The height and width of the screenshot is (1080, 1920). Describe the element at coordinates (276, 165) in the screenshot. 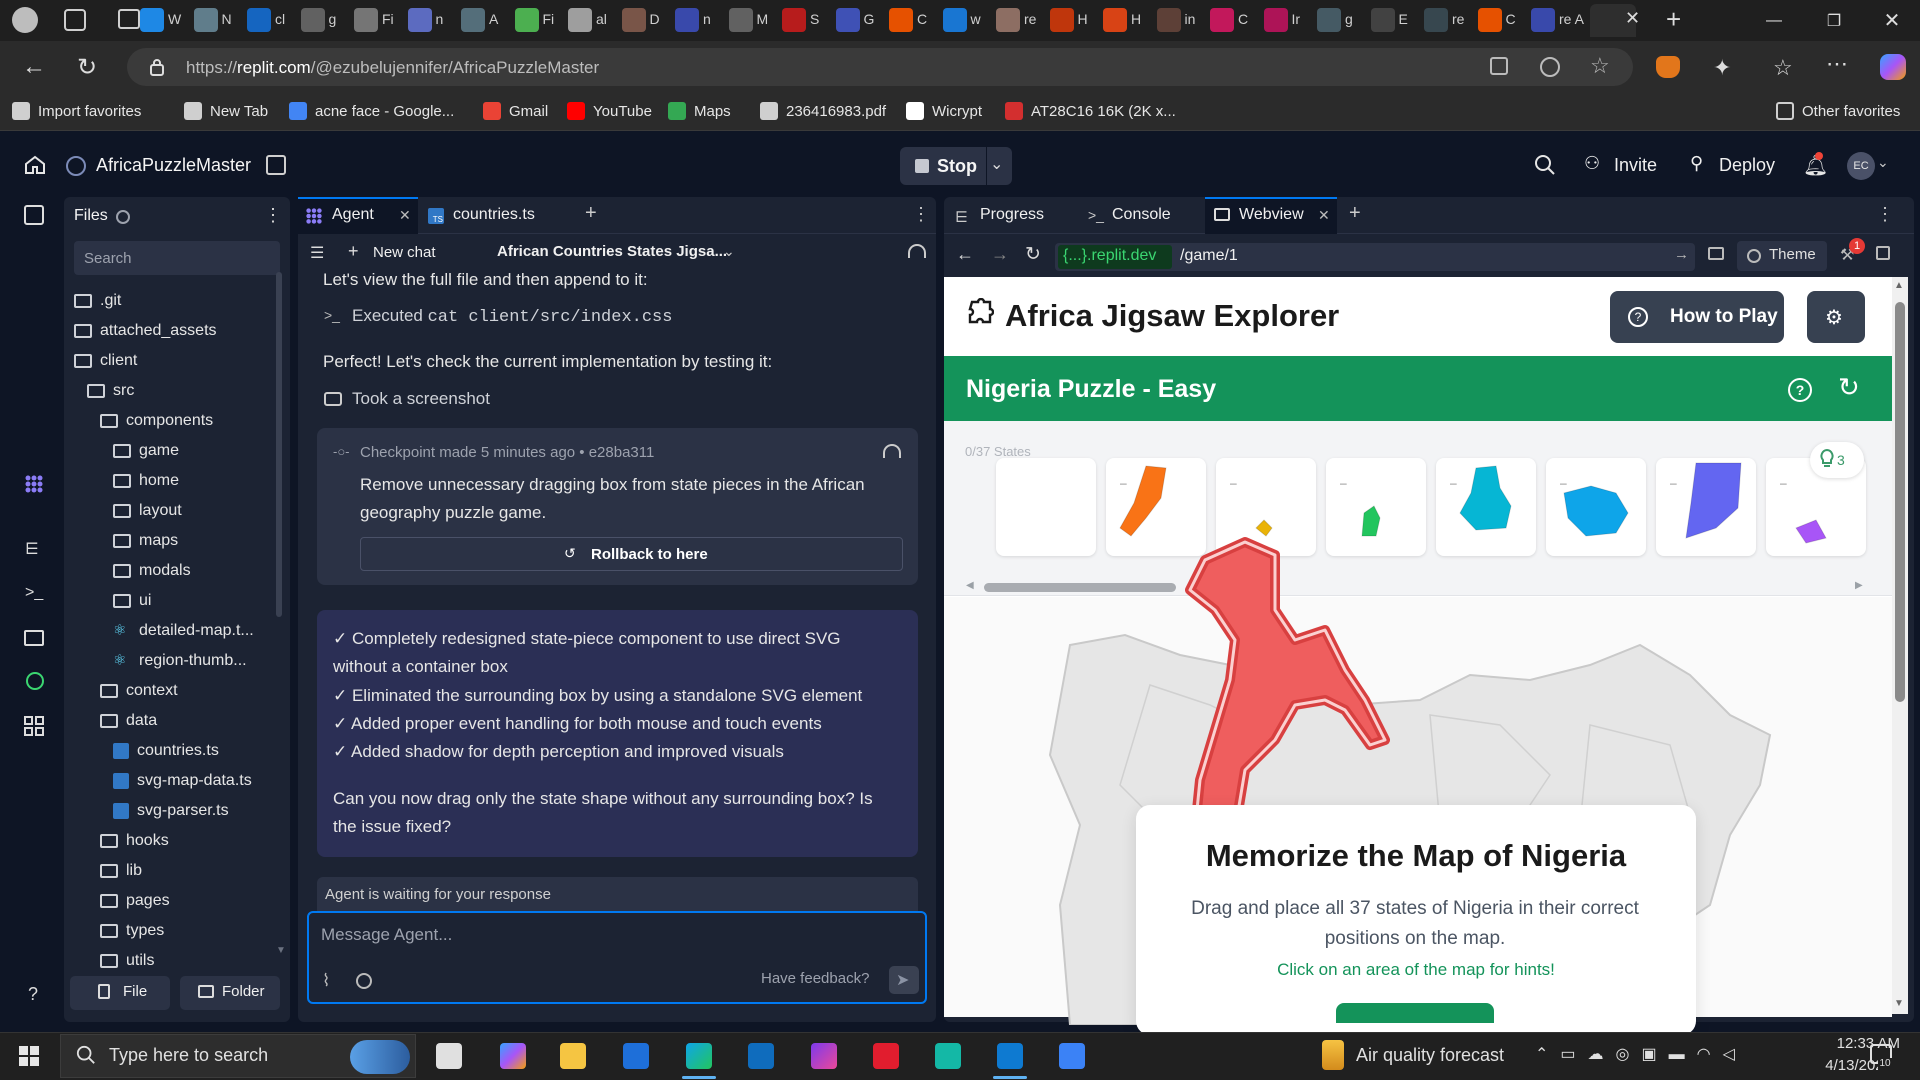

I see `project-info-icon` at that location.